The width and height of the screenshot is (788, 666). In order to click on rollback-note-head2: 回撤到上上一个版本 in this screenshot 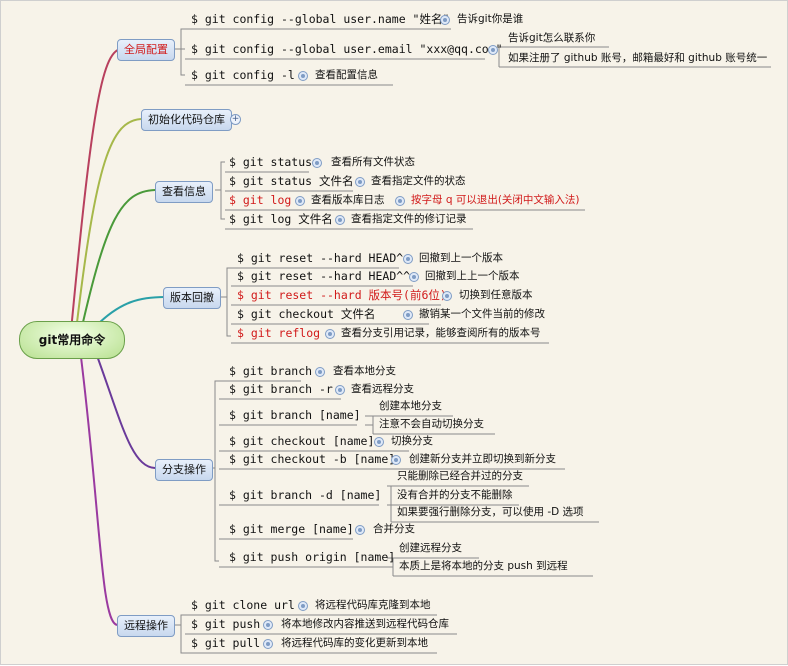, I will do `click(472, 276)`.